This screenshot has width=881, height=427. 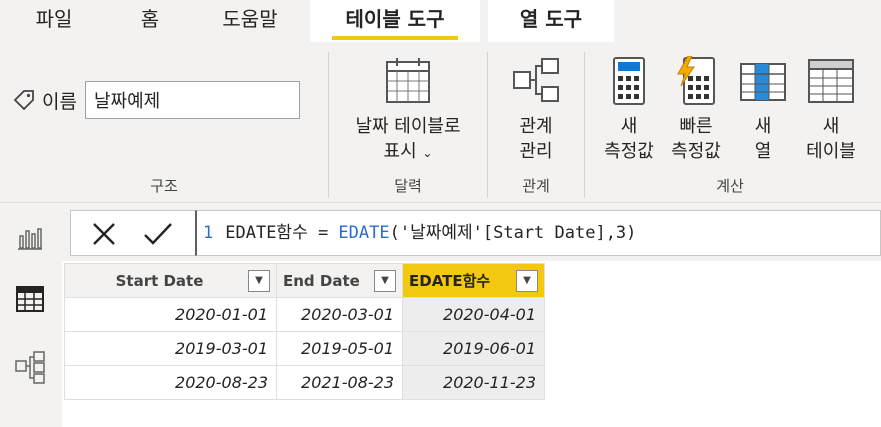 What do you see at coordinates (696, 80) in the screenshot?
I see `quick-measure-icon` at bounding box center [696, 80].